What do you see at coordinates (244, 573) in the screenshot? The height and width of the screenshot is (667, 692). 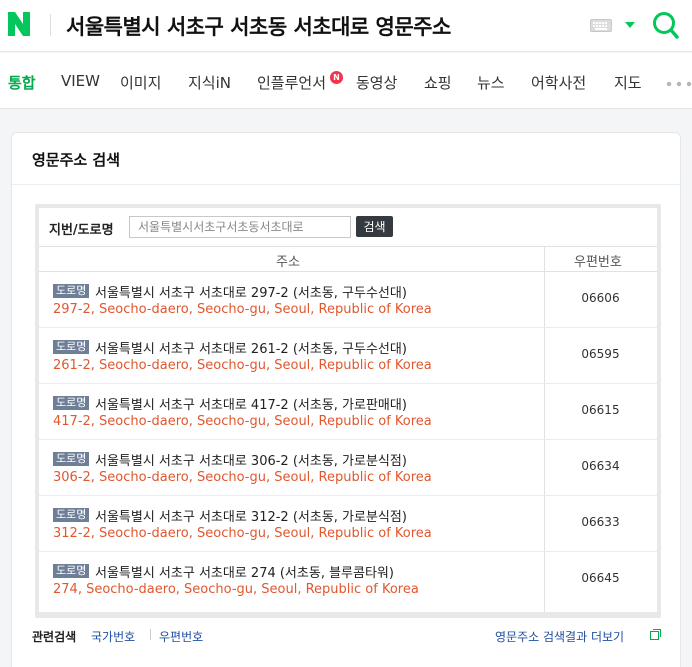 I see `korean-address: 서울특별시 서초구 서초대로 274 (서초동, 블루콤타워)` at bounding box center [244, 573].